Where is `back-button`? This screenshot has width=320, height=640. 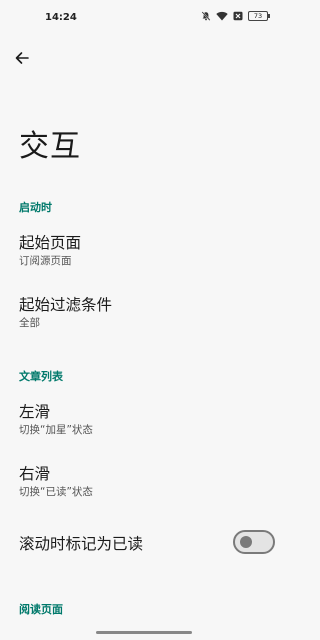 back-button is located at coordinates (22, 58).